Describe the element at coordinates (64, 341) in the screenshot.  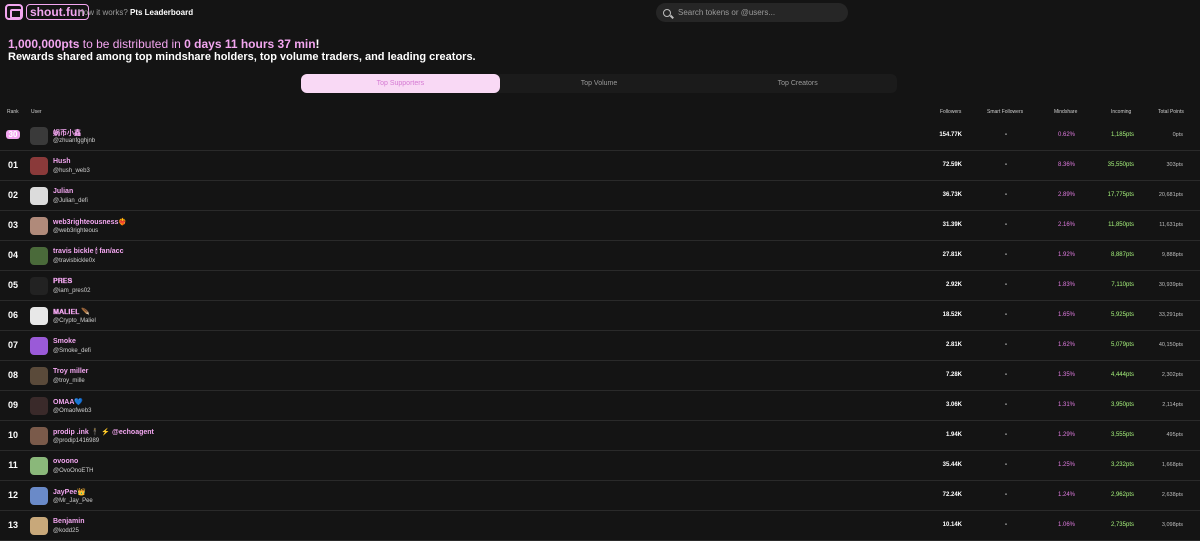
I see `user-name: Smoke` at that location.